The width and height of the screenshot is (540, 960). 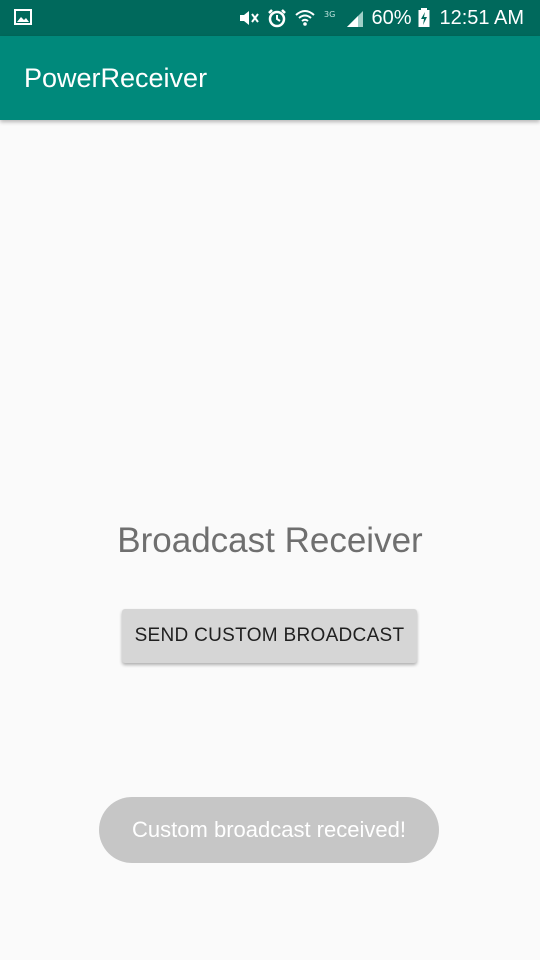 I want to click on network-type-icon: 3G, so click(x=329, y=14).